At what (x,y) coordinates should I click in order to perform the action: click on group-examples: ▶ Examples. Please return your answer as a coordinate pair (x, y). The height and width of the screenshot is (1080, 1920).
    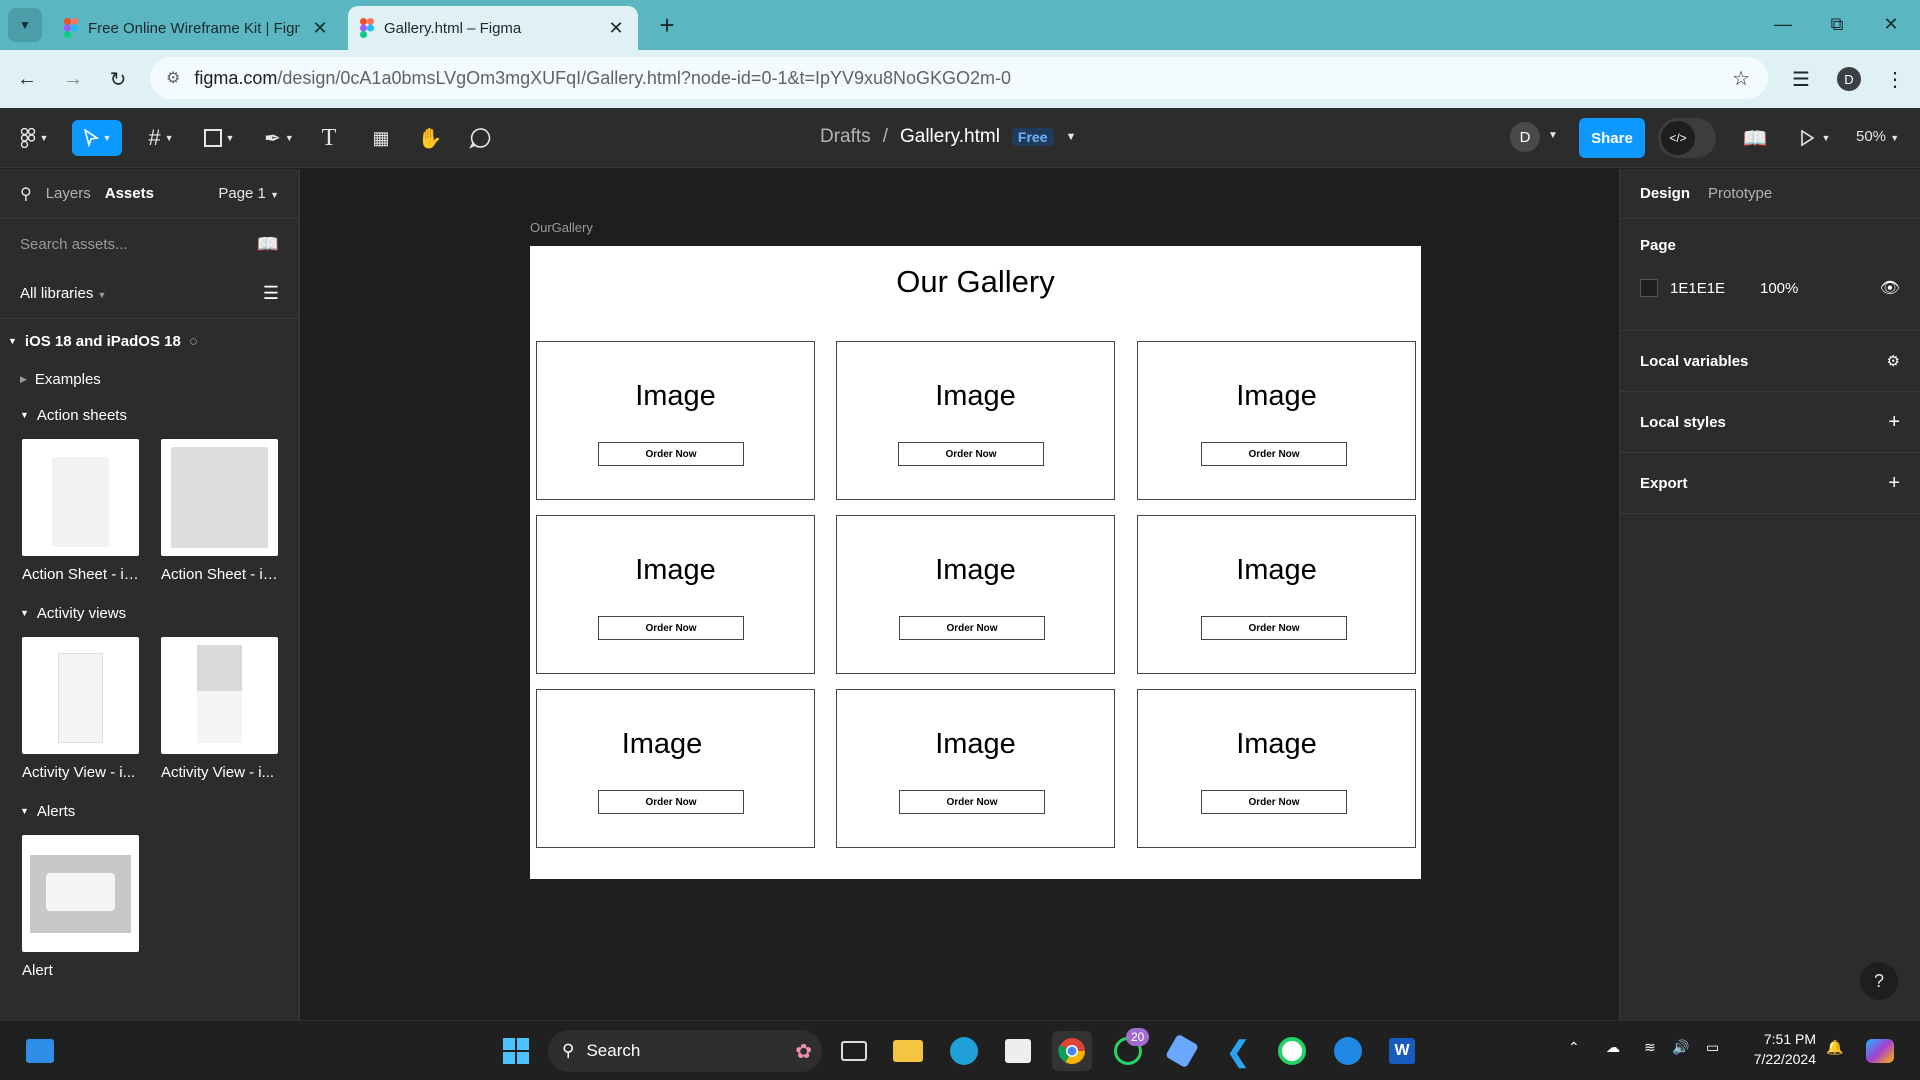
    Looking at the image, I should click on (149, 379).